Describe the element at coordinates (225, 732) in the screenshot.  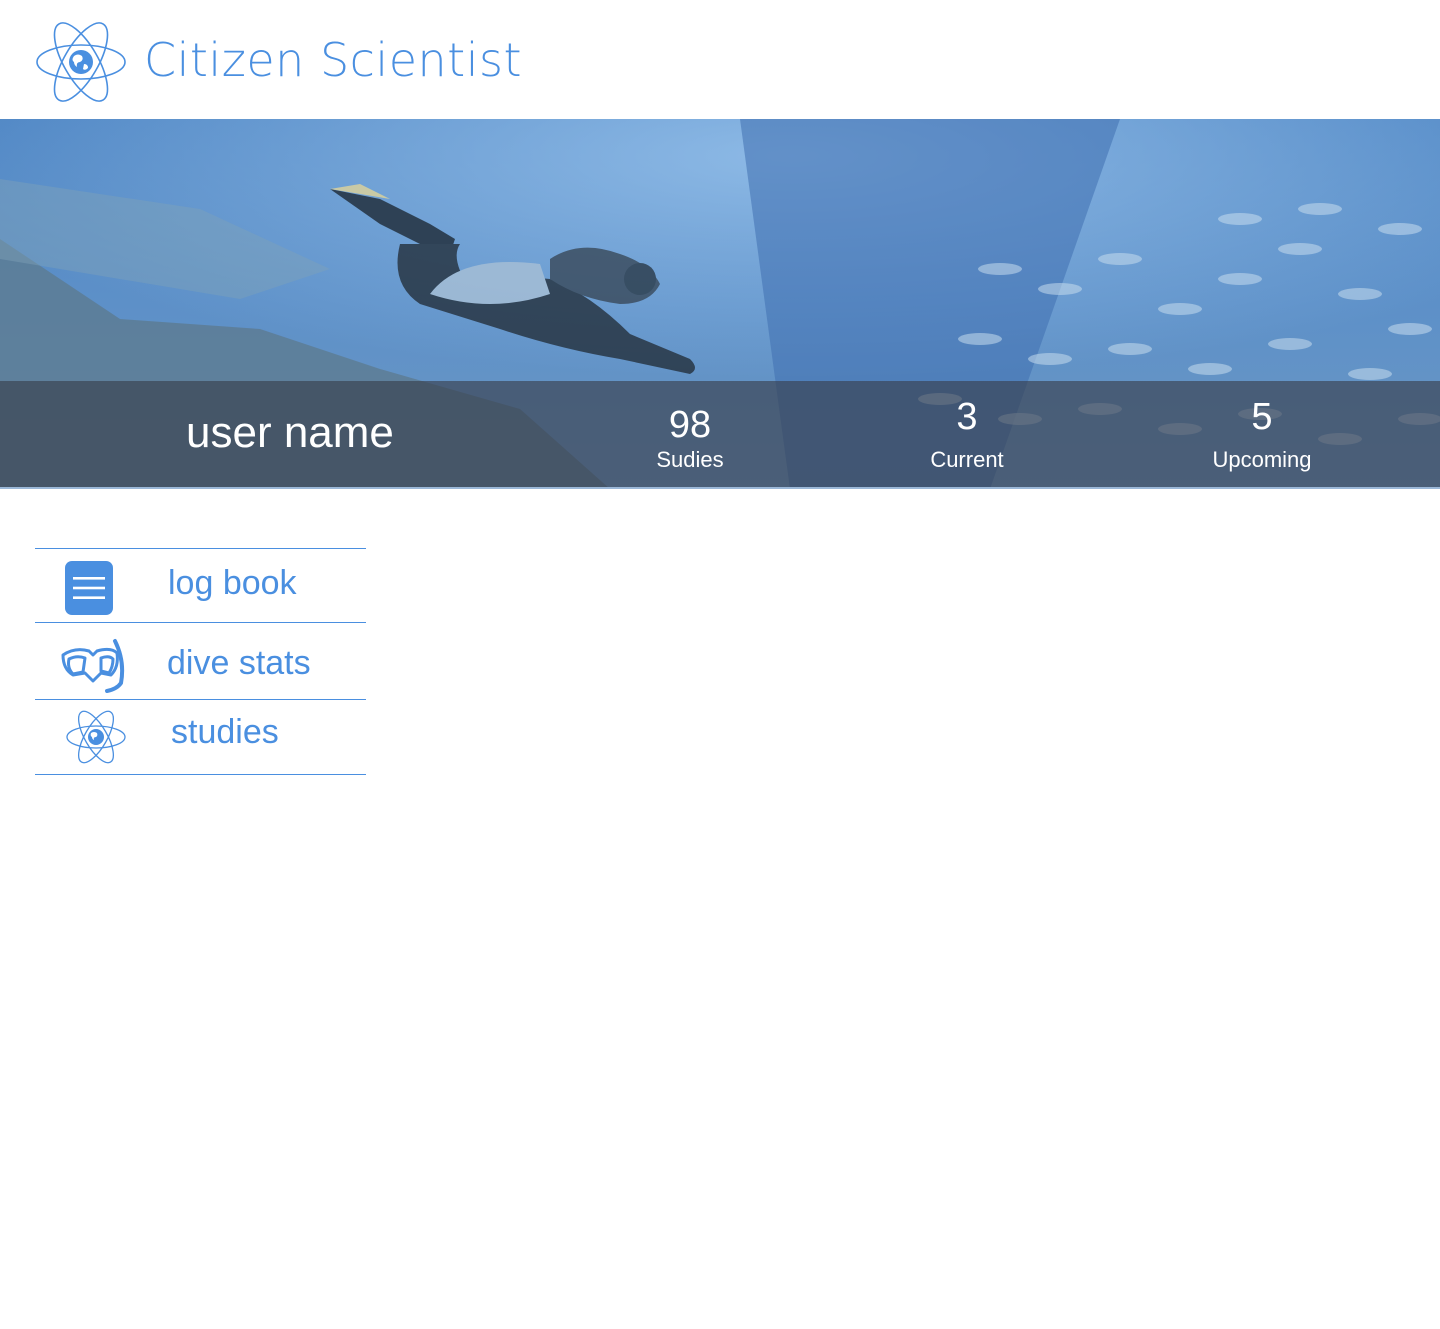
I see `nav-label-studies: studies` at that location.